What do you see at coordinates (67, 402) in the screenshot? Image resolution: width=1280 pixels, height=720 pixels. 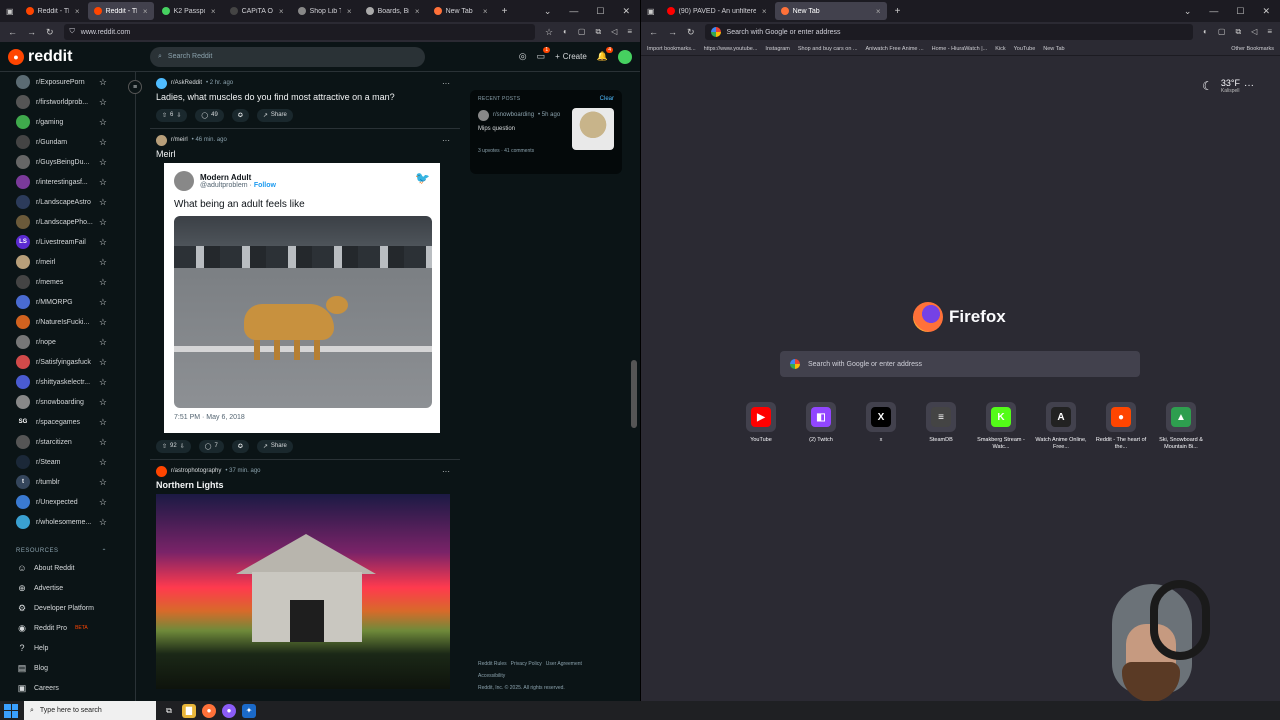 I see `sidebar-item: r/snowboarding ☆` at bounding box center [67, 402].